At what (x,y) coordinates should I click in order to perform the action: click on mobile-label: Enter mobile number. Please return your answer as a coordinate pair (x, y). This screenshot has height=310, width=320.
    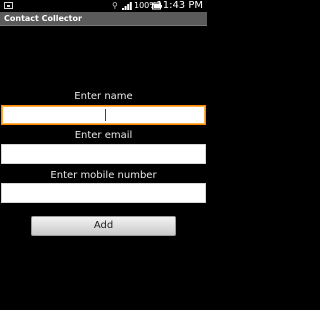
    Looking at the image, I should click on (103, 175).